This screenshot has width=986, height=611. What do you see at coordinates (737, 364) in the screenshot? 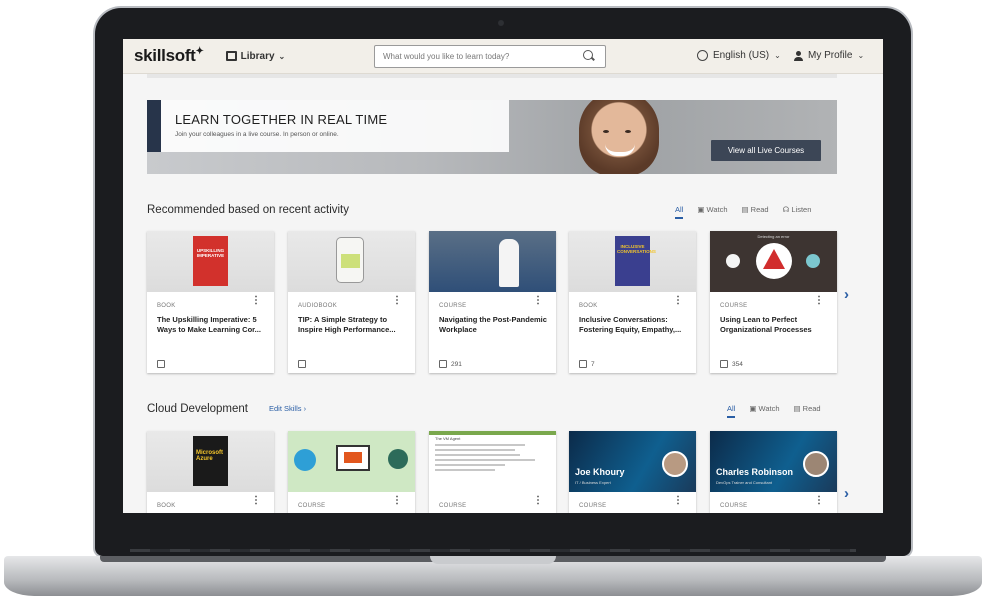
I see `likes-count: 354` at bounding box center [737, 364].